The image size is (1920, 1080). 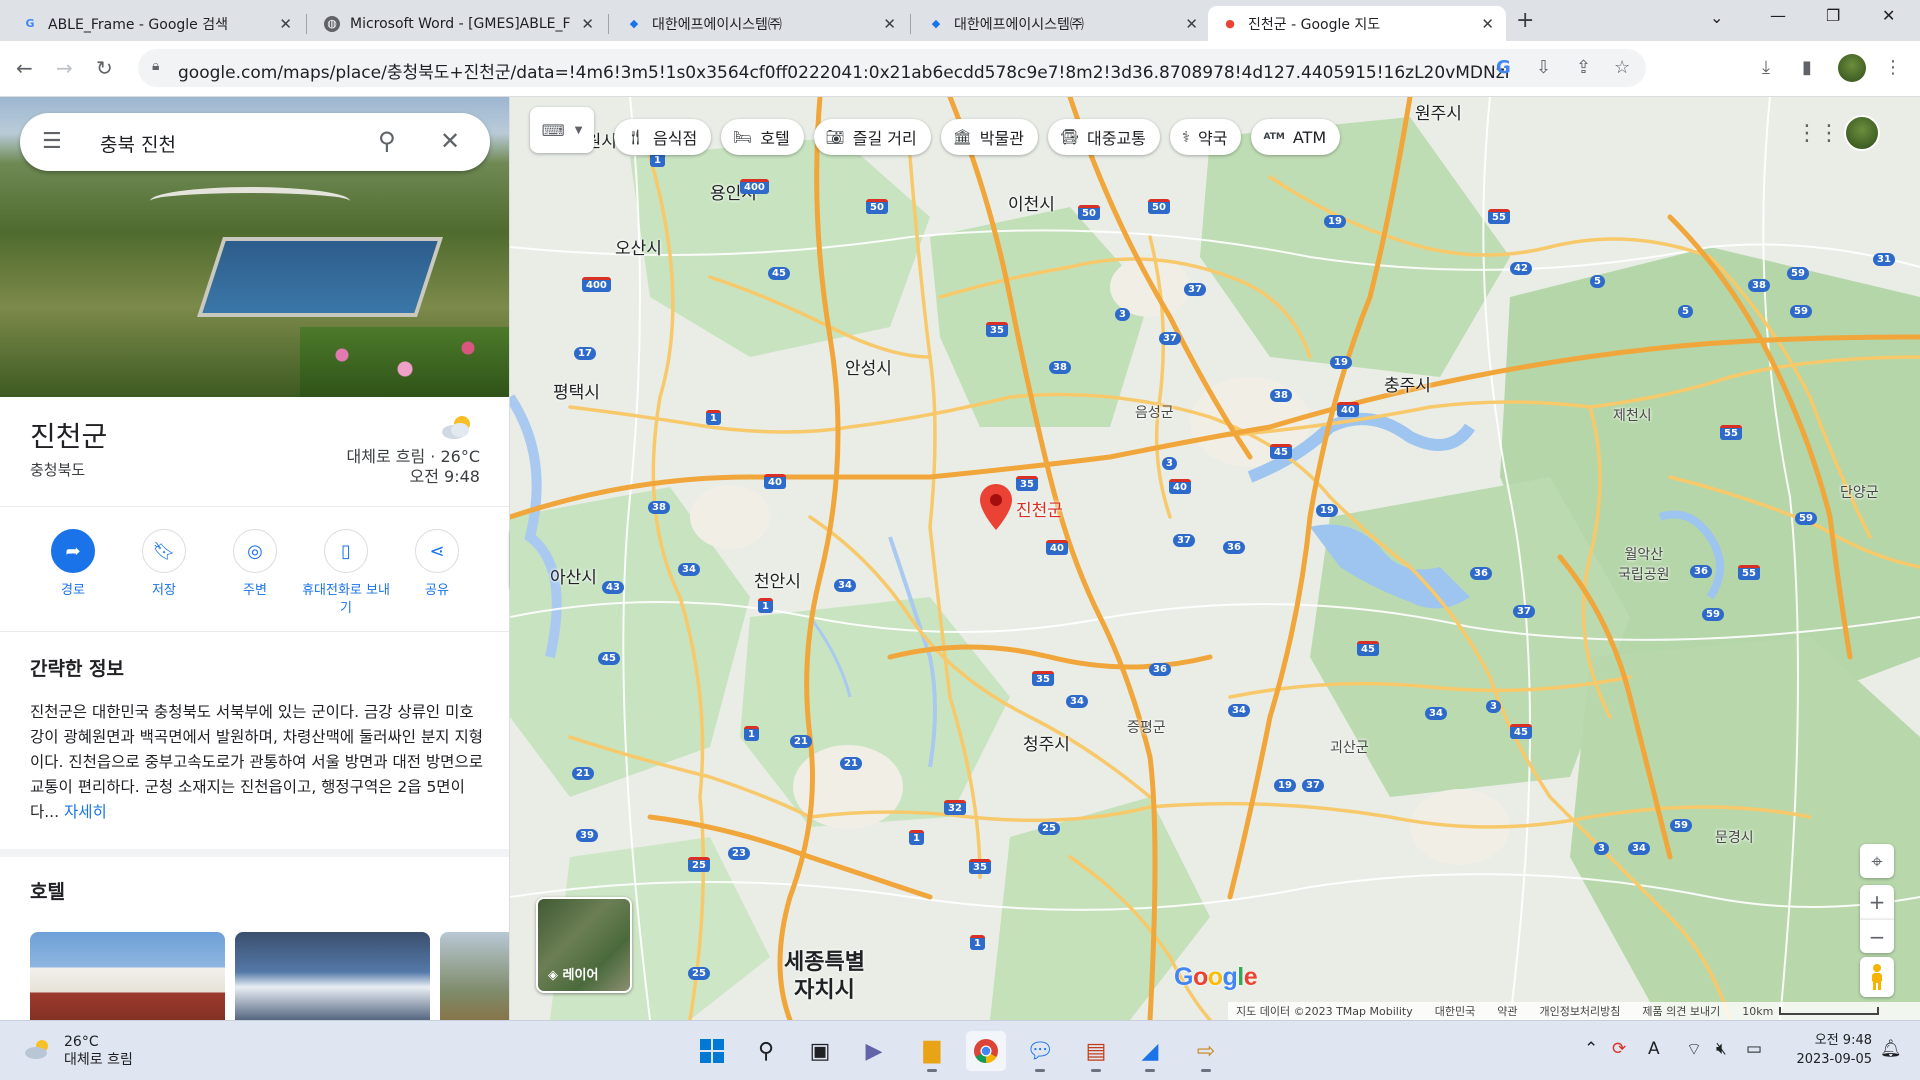 What do you see at coordinates (1833, 15) in the screenshot?
I see `maximize-button: ❐` at bounding box center [1833, 15].